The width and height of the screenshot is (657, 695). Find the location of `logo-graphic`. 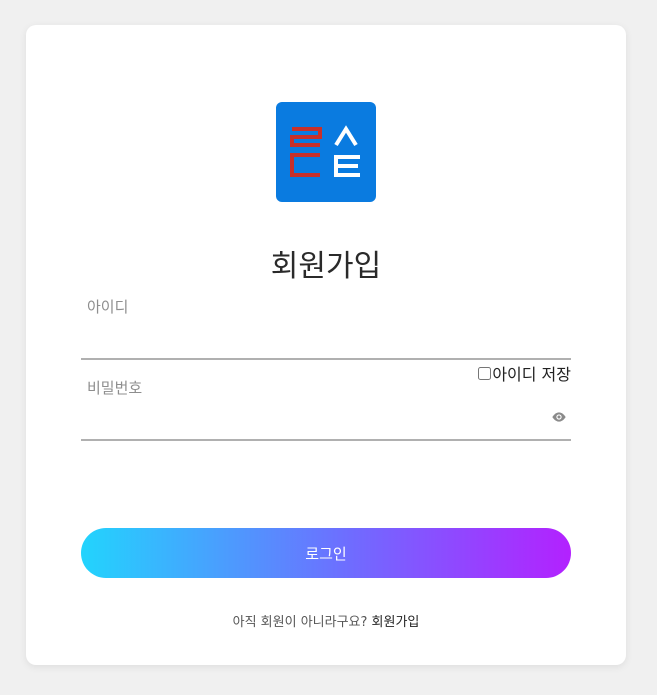

logo-graphic is located at coordinates (325, 151).